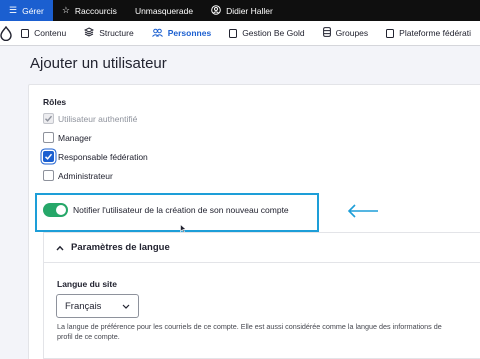 Image resolution: width=480 pixels, height=359 pixels. I want to click on layers-icon, so click(89, 33).